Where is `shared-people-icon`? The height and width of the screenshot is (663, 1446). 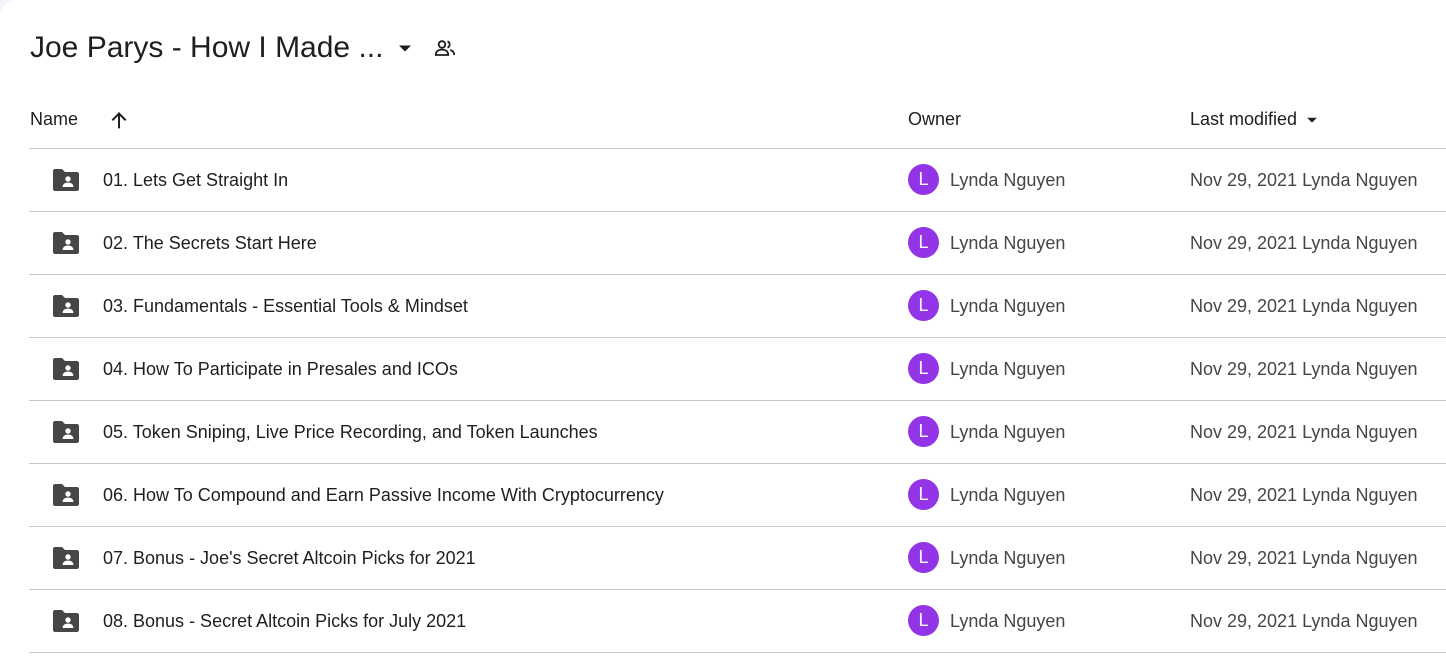
shared-people-icon is located at coordinates (445, 48).